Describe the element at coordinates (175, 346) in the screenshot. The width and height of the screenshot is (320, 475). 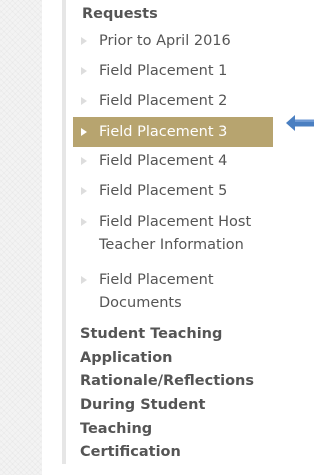
I see `nav-item-student-teaching-application: Student Teaching Application` at that location.